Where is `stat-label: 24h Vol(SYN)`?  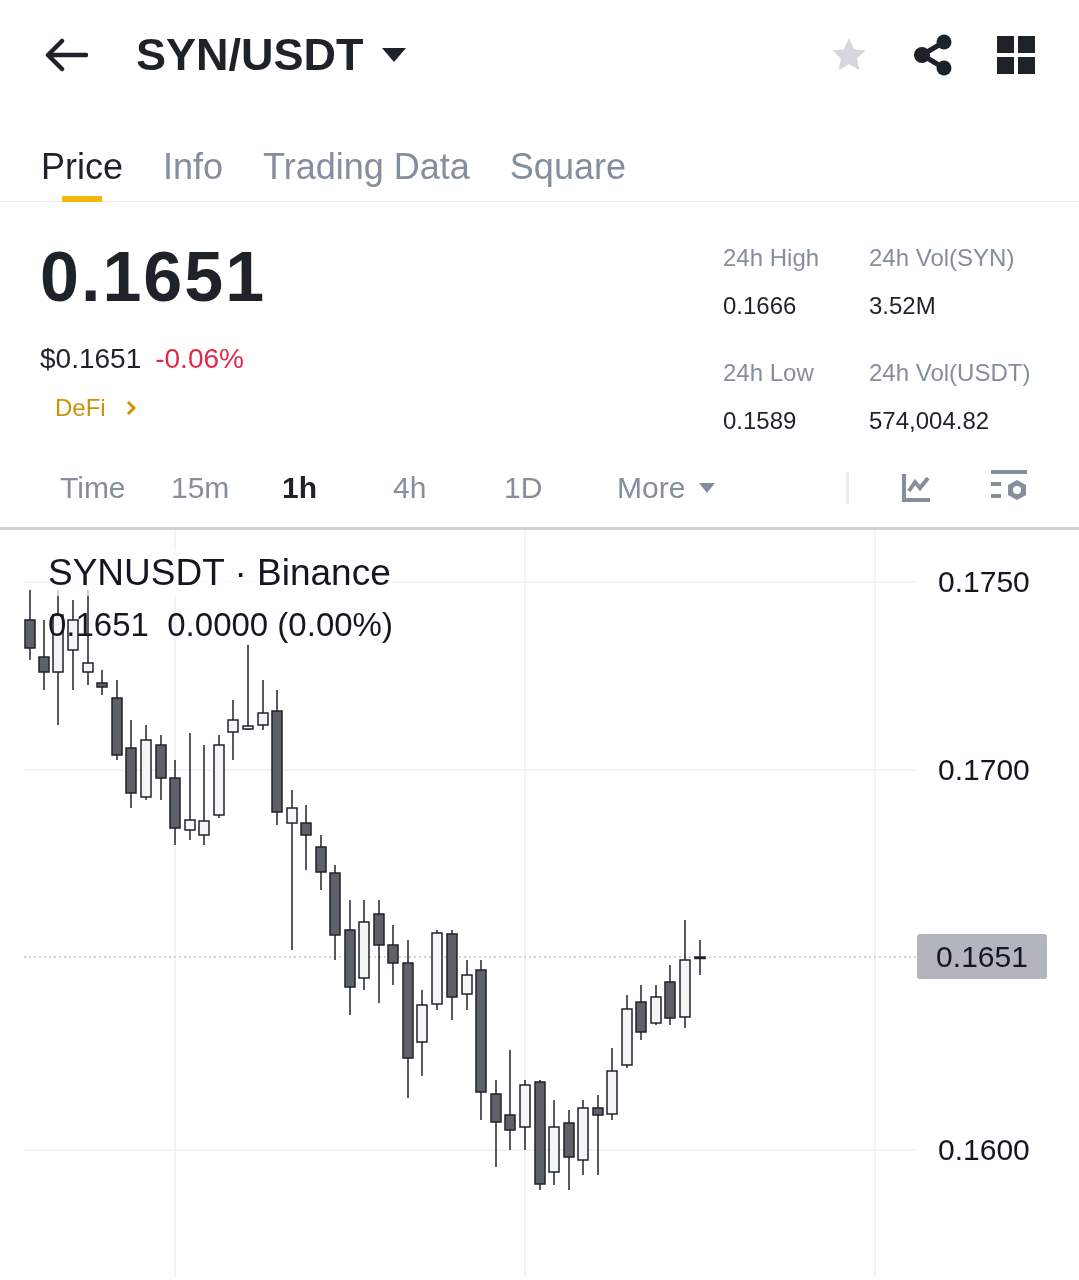
stat-label: 24h Vol(SYN) is located at coordinates (942, 258).